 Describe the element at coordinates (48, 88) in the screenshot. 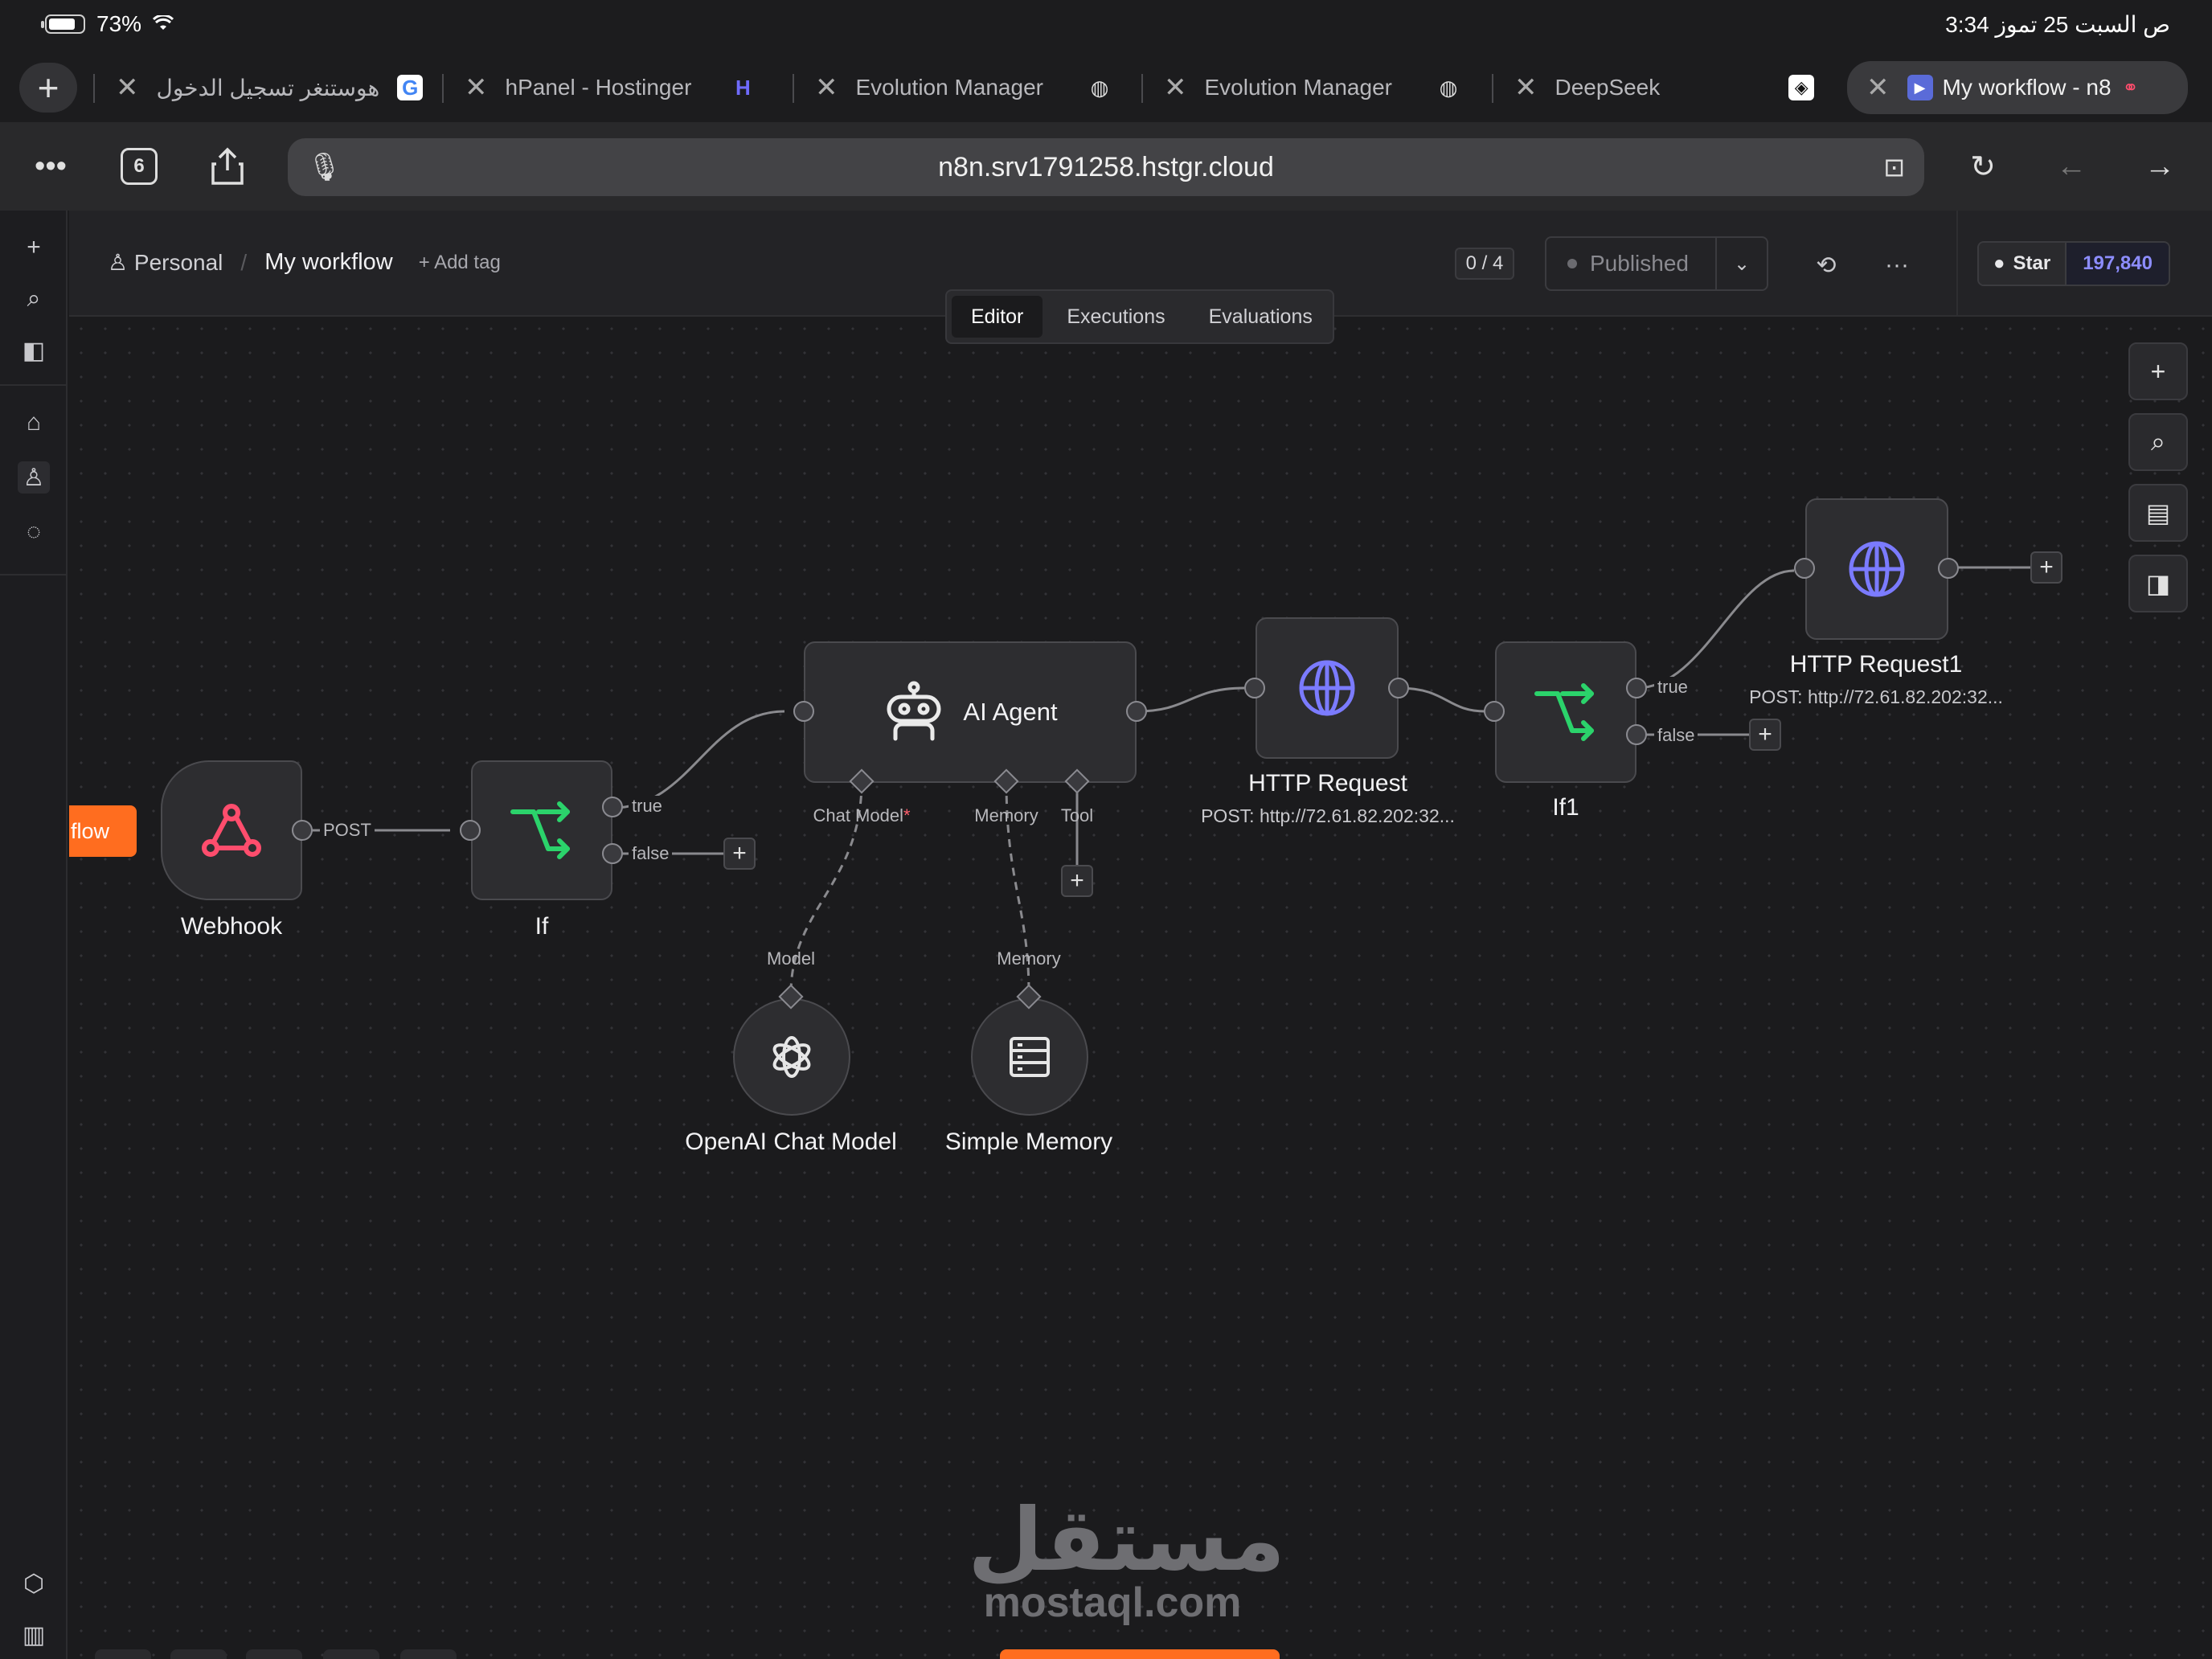

I see `new-tab-button: +` at that location.